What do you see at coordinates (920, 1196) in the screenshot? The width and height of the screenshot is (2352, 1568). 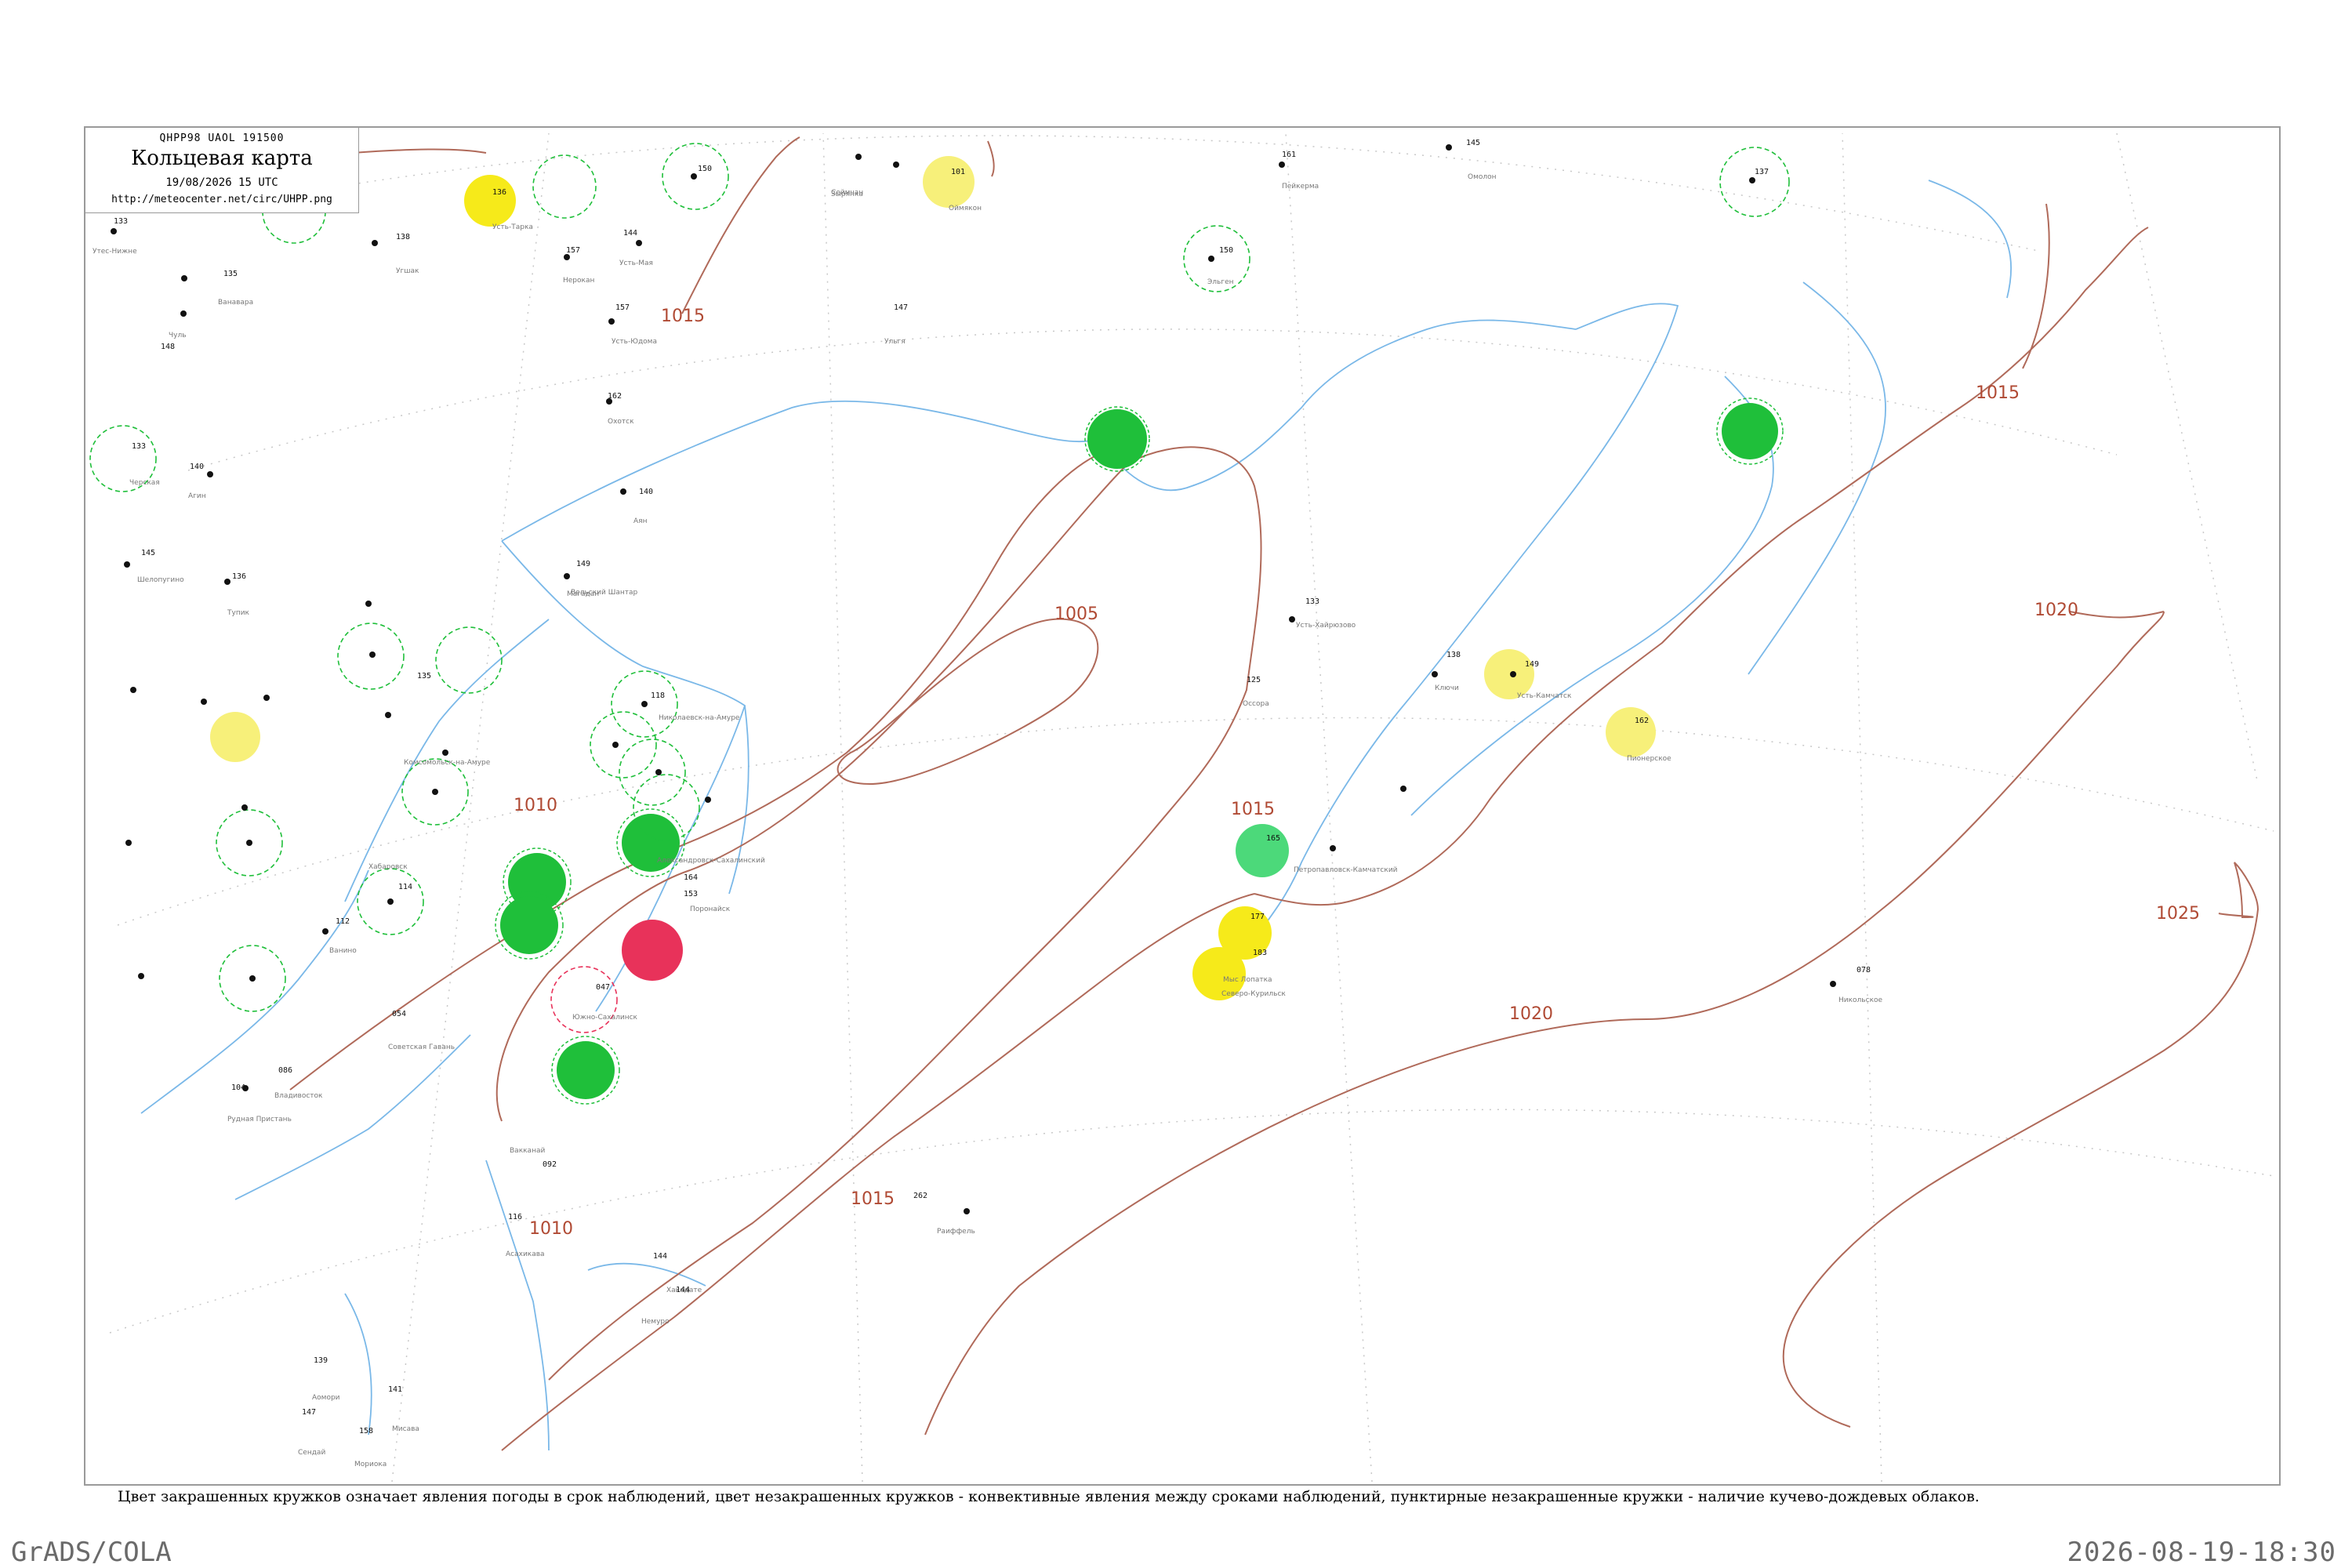 I see `svg-text: 262` at bounding box center [920, 1196].